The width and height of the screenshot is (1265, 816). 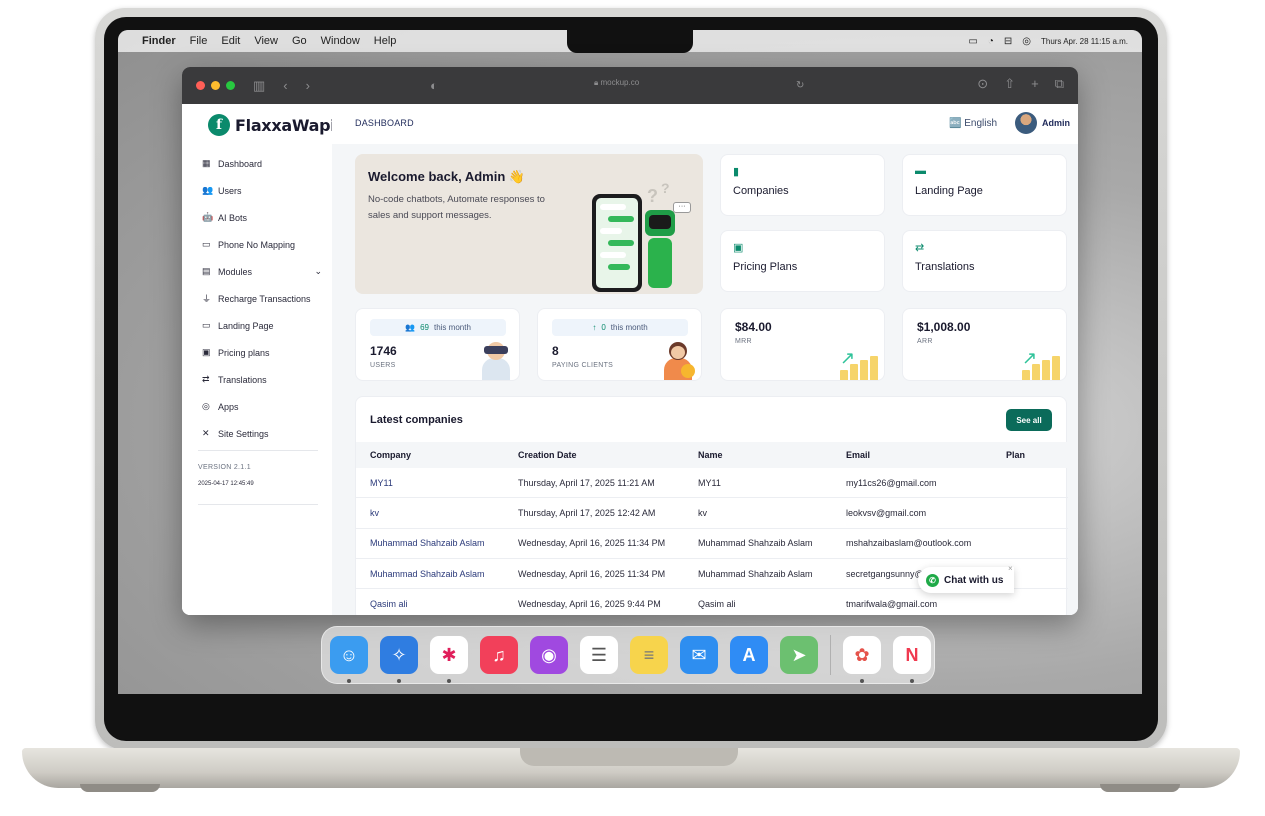 I want to click on dock-safari-icon: ✧, so click(x=399, y=659).